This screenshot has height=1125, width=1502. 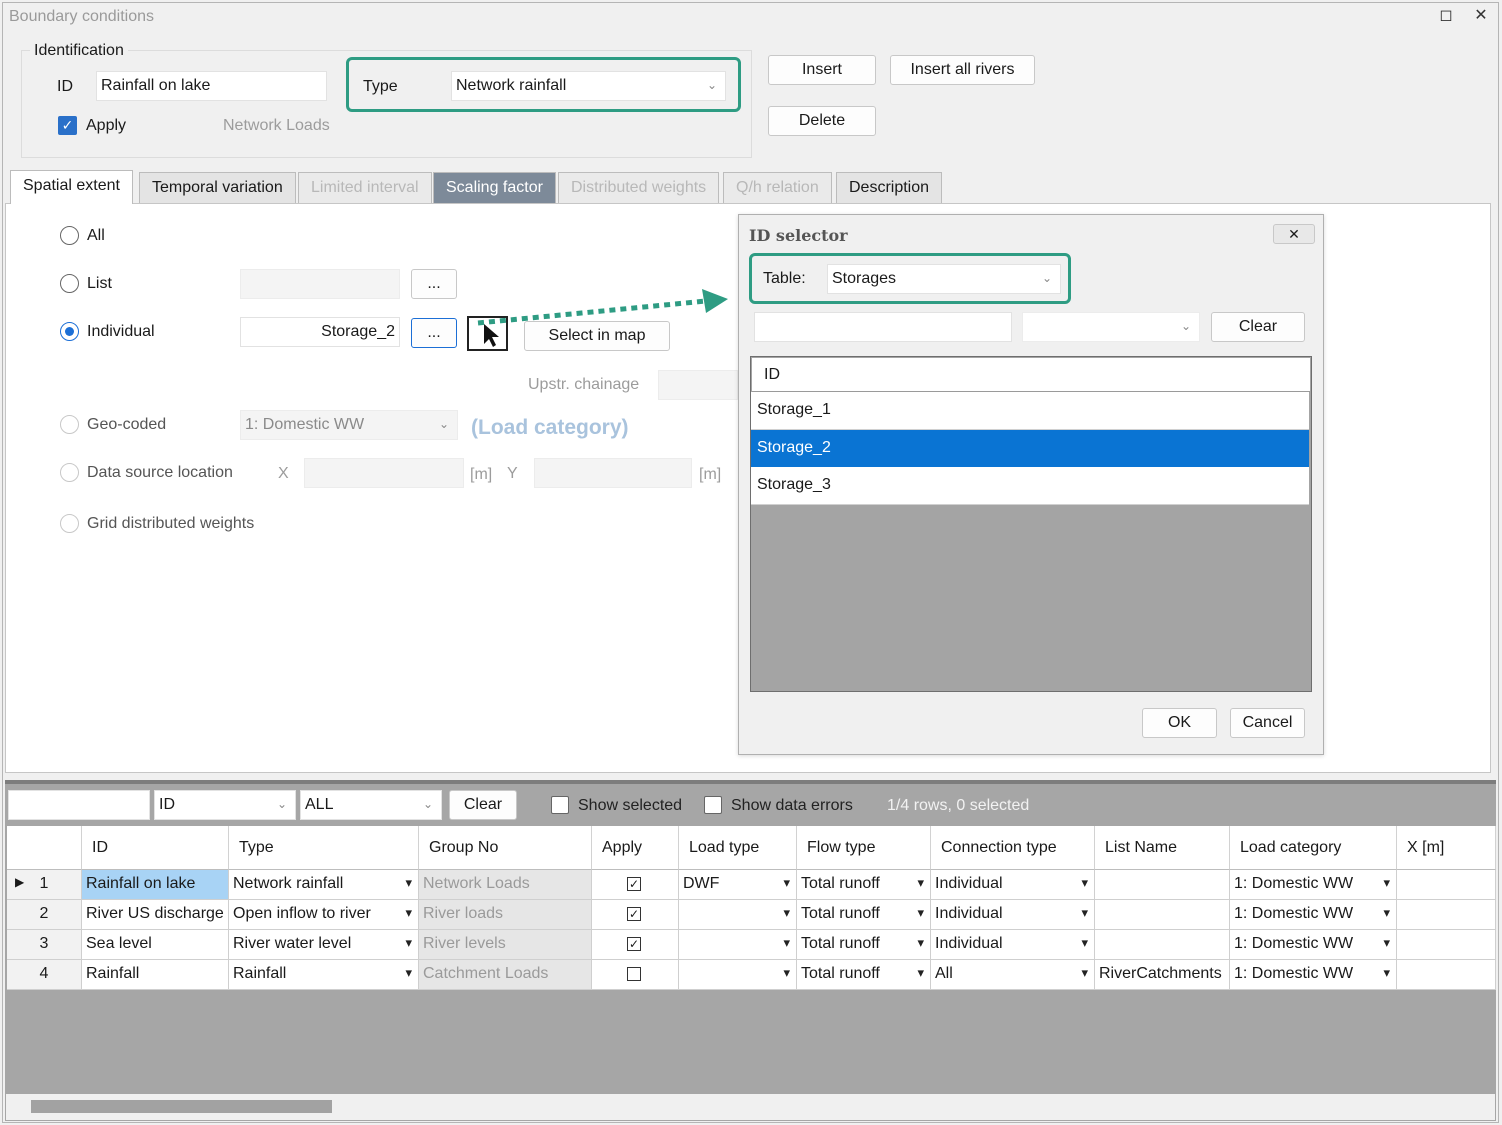 What do you see at coordinates (1030, 449) in the screenshot?
I see `selector-row-selected: Storage_2` at bounding box center [1030, 449].